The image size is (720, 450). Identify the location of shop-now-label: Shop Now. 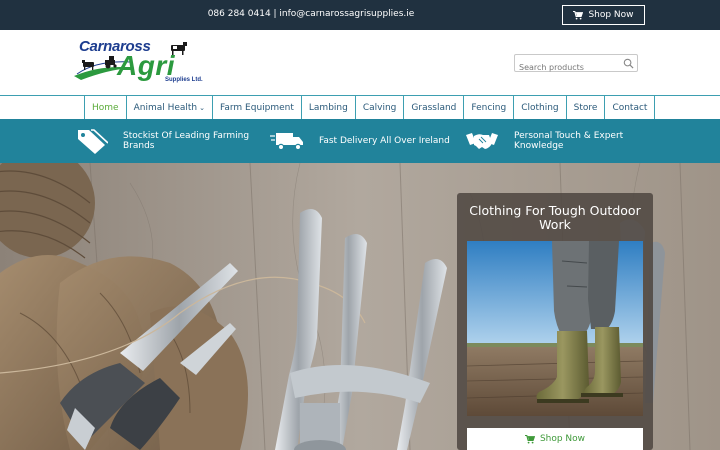
(611, 15).